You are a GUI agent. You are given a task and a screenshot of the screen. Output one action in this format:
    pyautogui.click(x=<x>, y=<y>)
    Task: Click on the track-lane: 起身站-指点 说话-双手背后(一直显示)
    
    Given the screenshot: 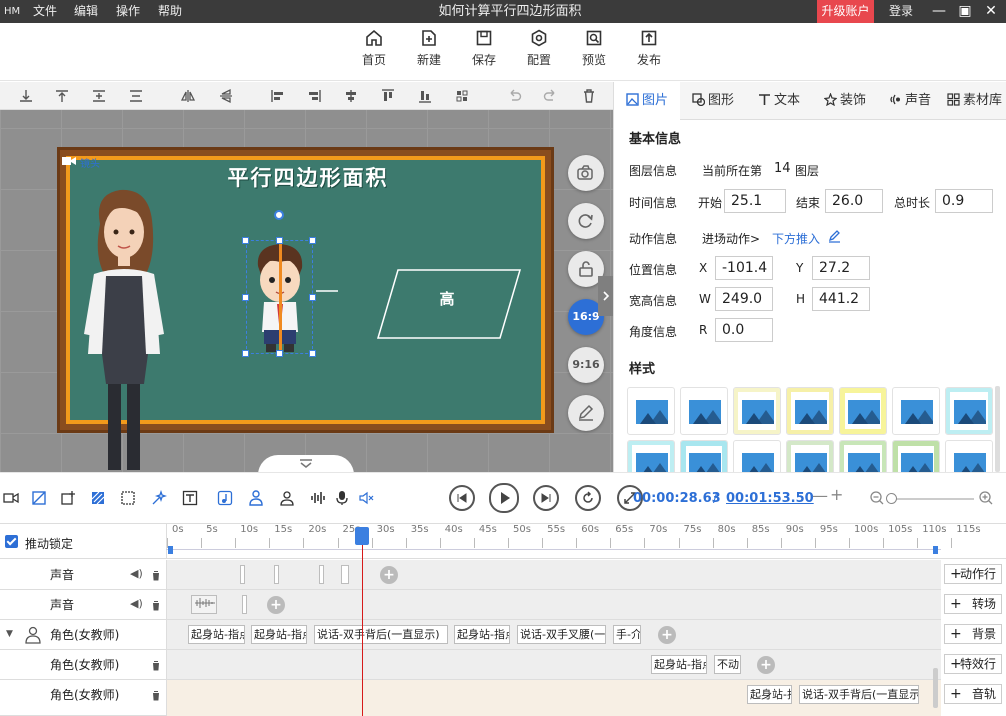 What is the action you would take?
    pyautogui.click(x=553, y=698)
    